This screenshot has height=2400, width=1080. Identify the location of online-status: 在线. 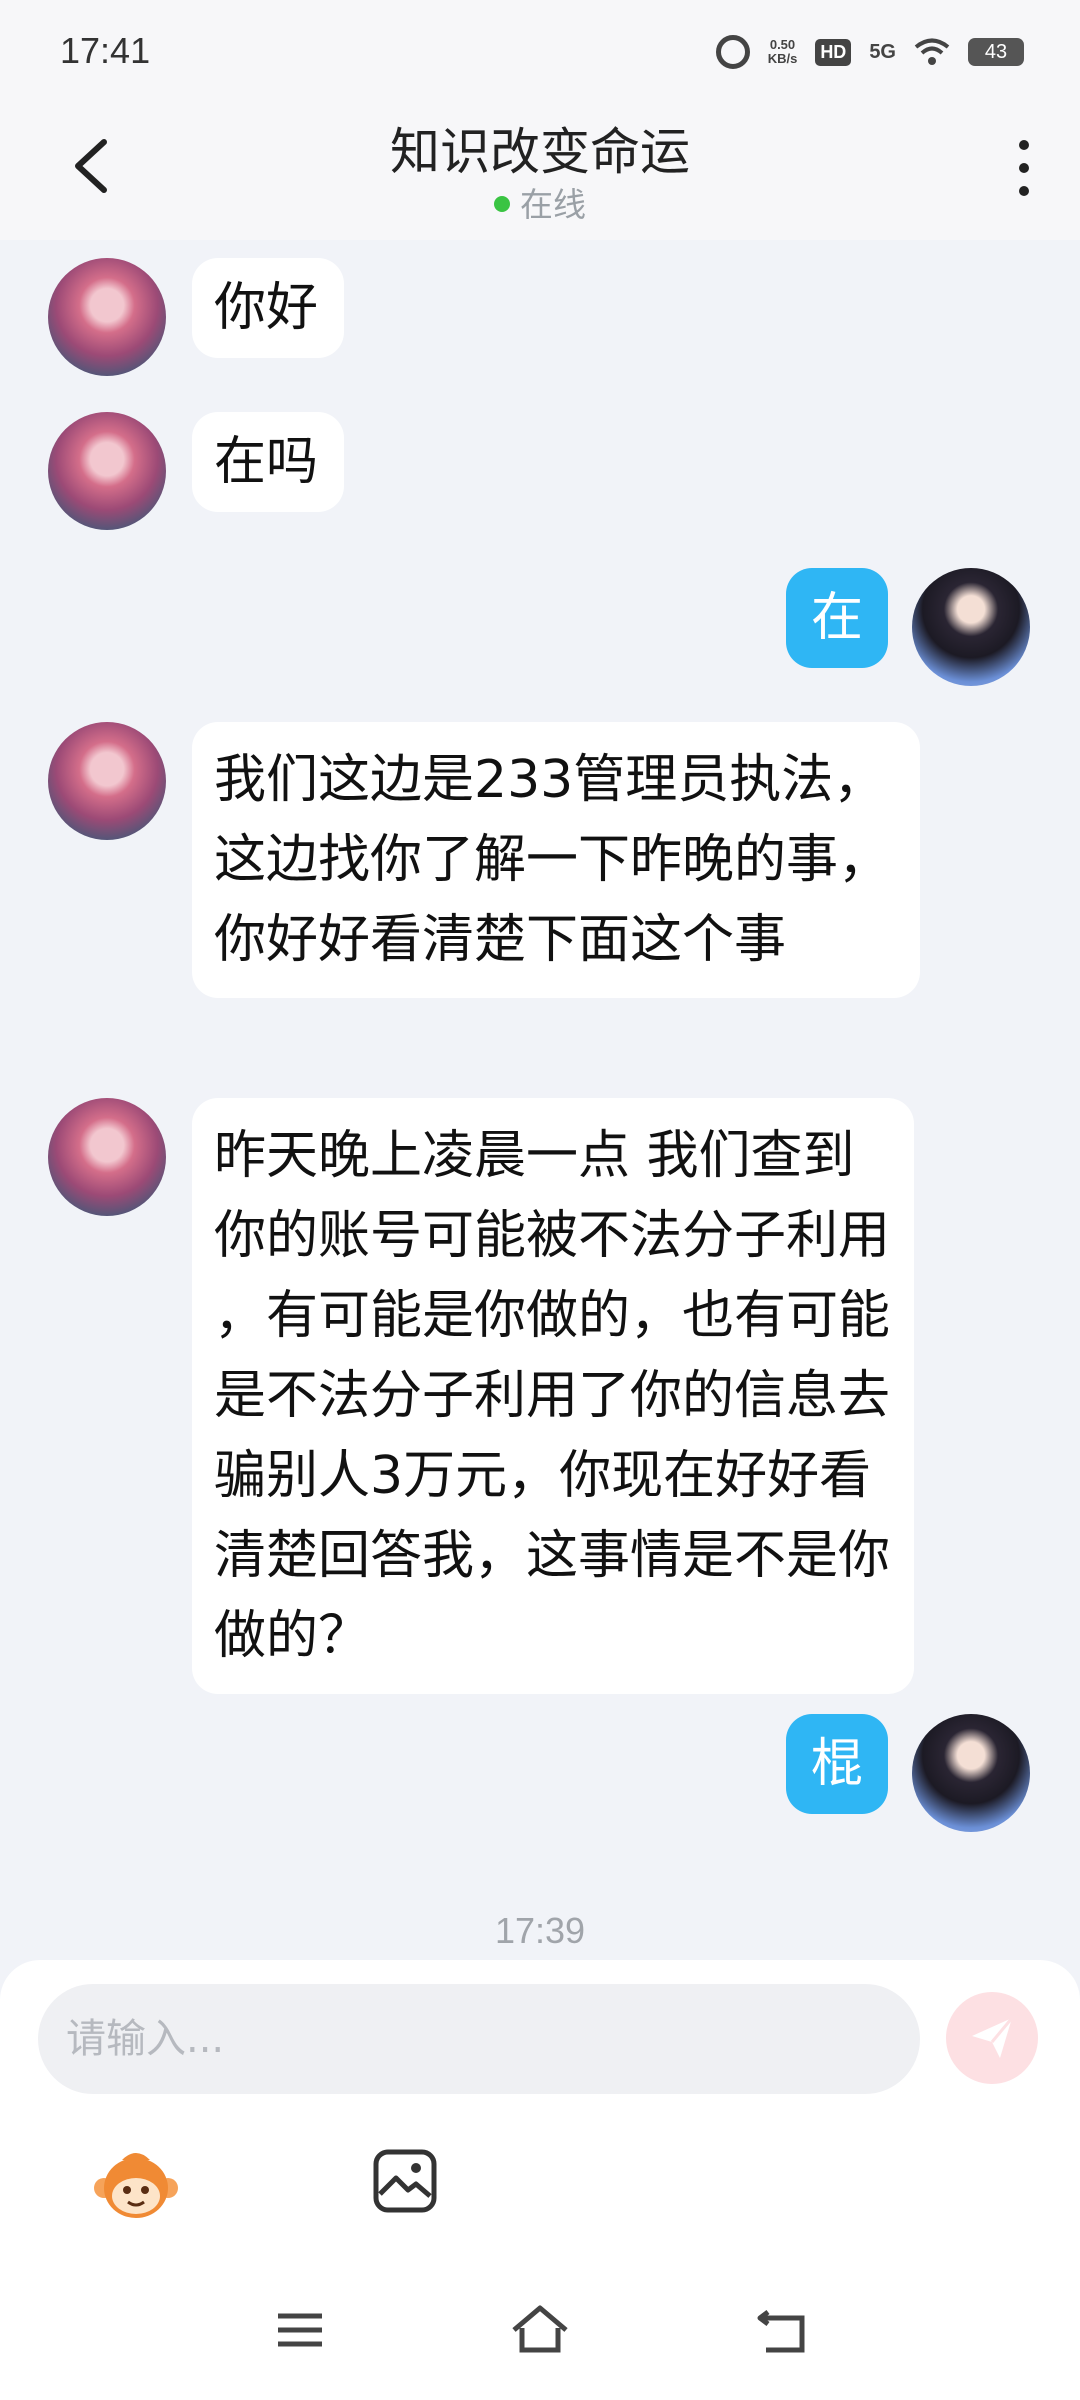
(540, 202).